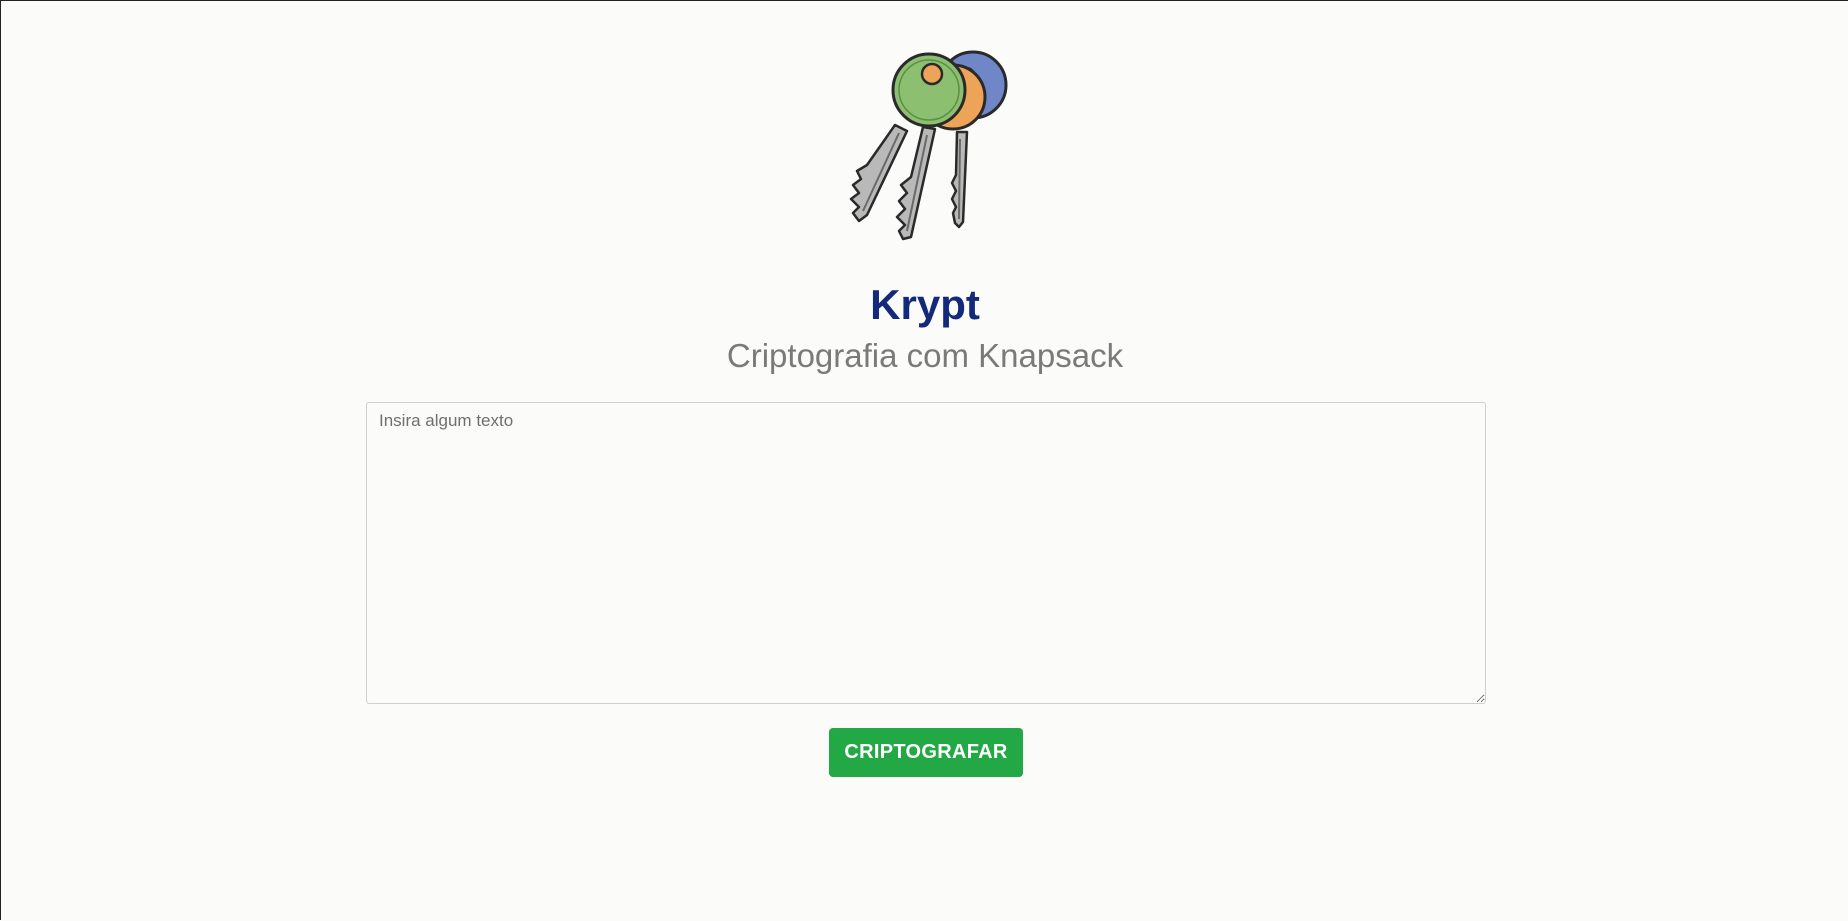 This screenshot has height=921, width=1848. What do you see at coordinates (925, 304) in the screenshot?
I see `page-title: Krypt` at bounding box center [925, 304].